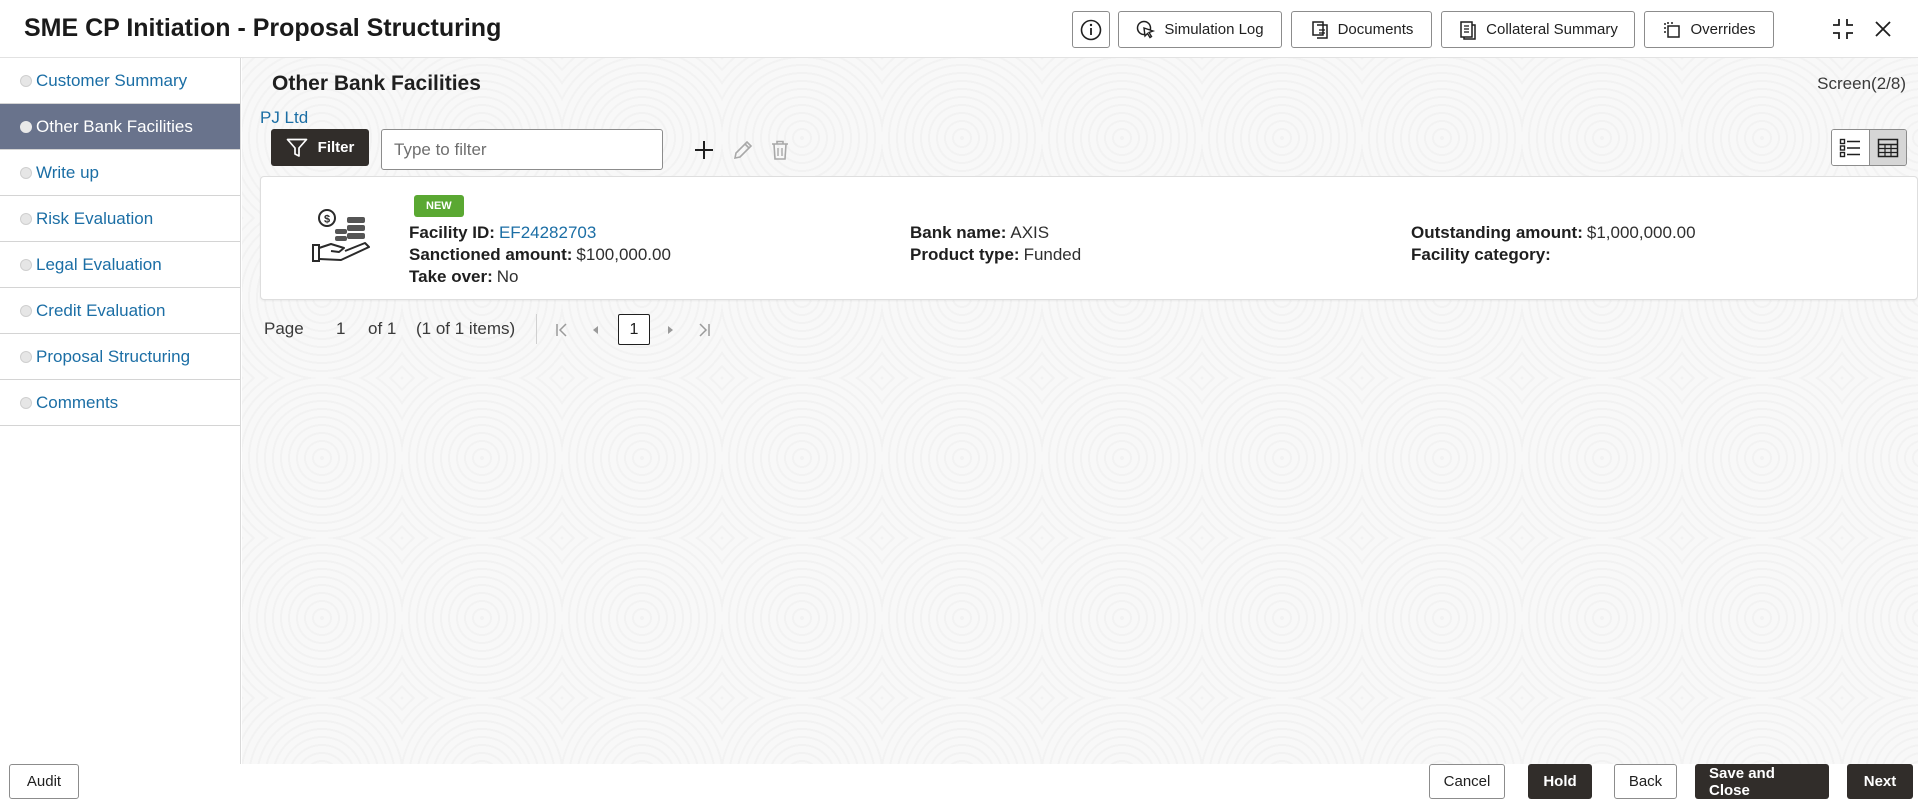  Describe the element at coordinates (99, 264) in the screenshot. I see `sidebar-item-label: Legal Evaluation` at that location.